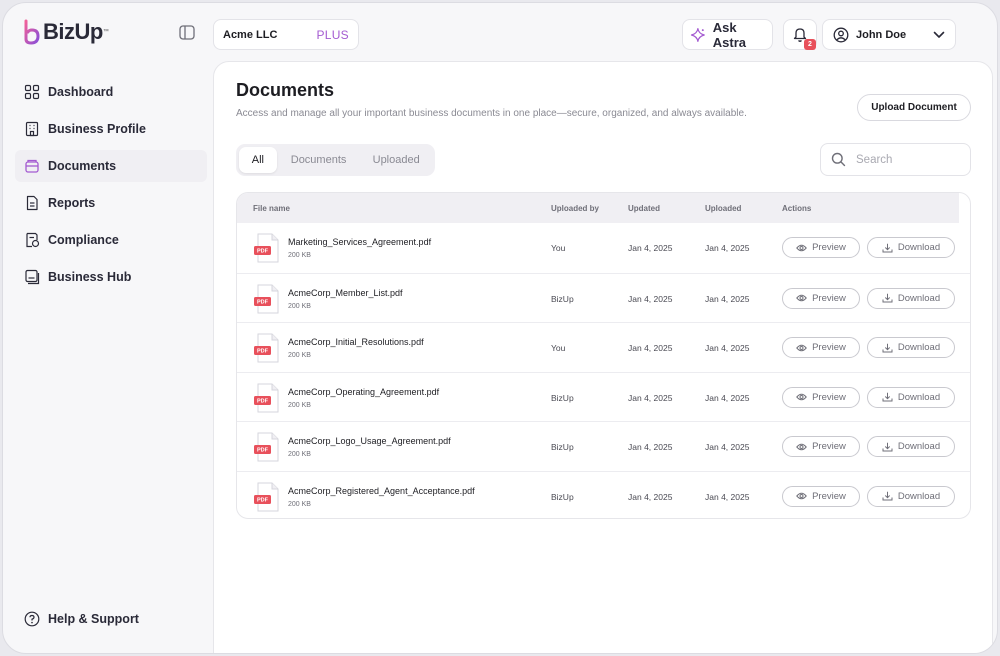 This screenshot has height=656, width=1000. I want to click on company-selector: Acme LLC PLUS, so click(286, 34).